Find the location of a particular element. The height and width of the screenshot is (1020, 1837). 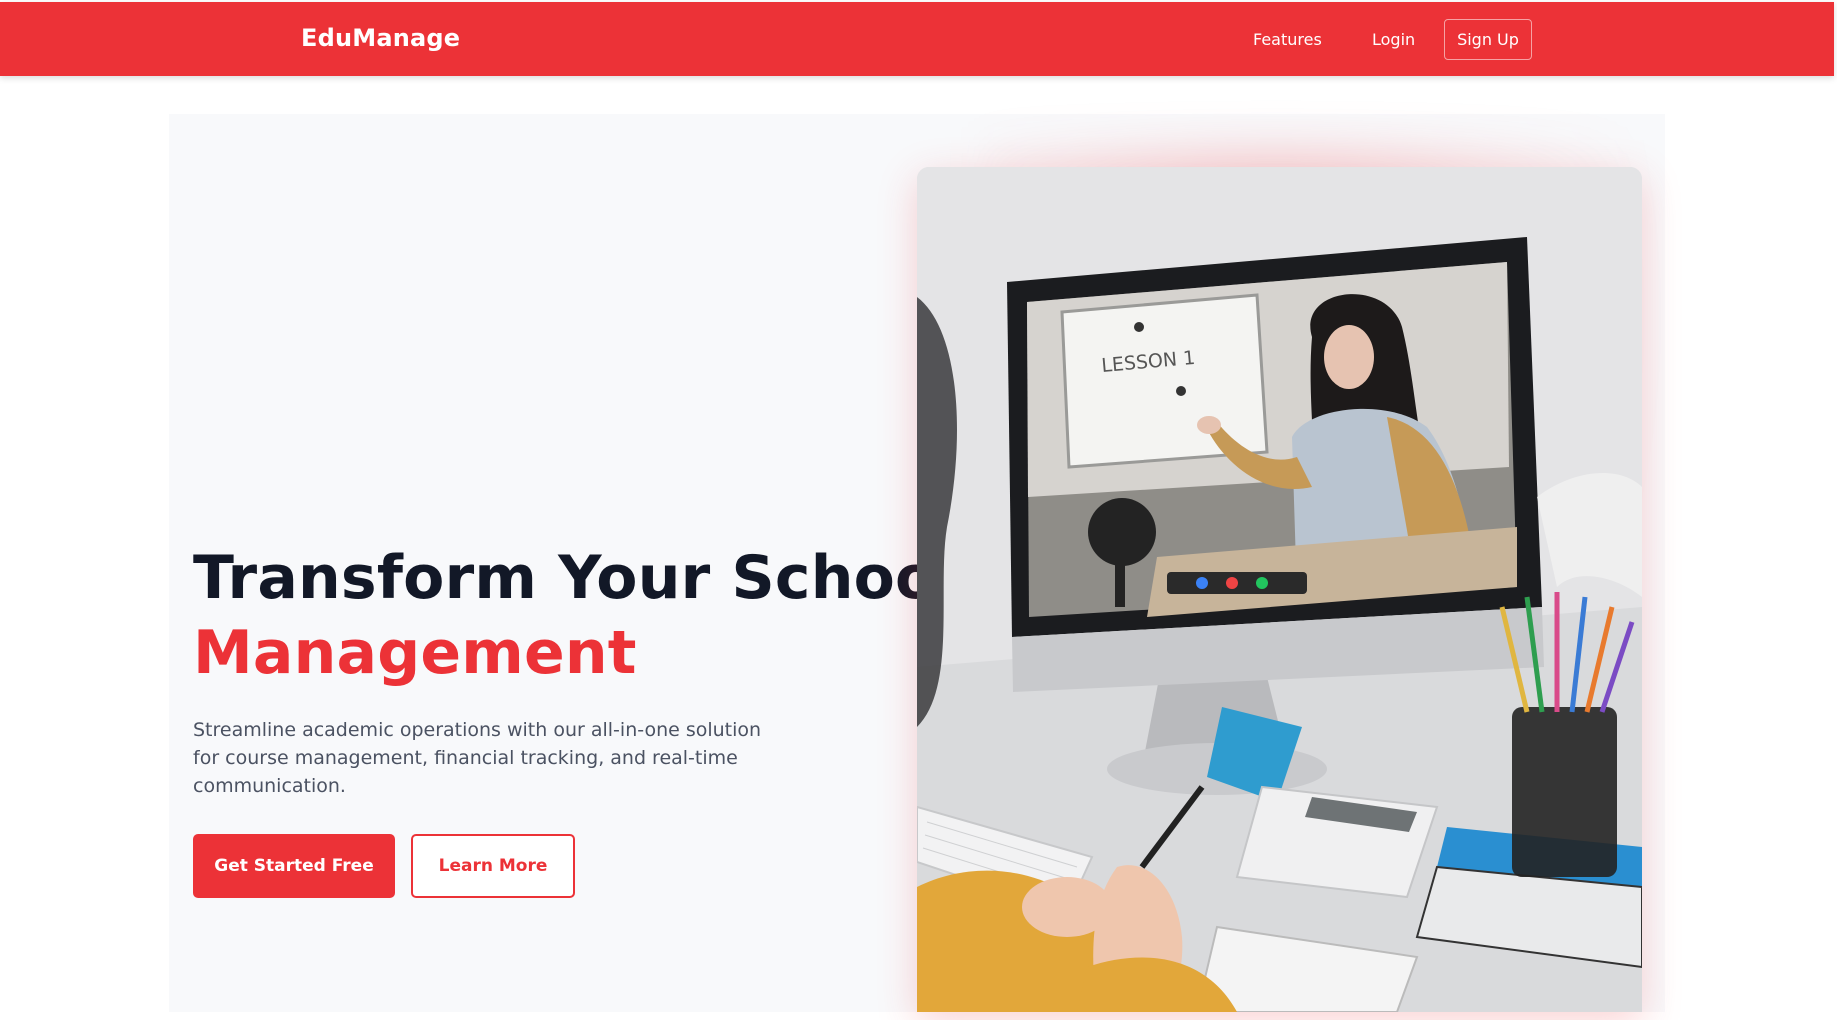

top-navbar: EduManage Features Login Sign Up is located at coordinates (917, 39).